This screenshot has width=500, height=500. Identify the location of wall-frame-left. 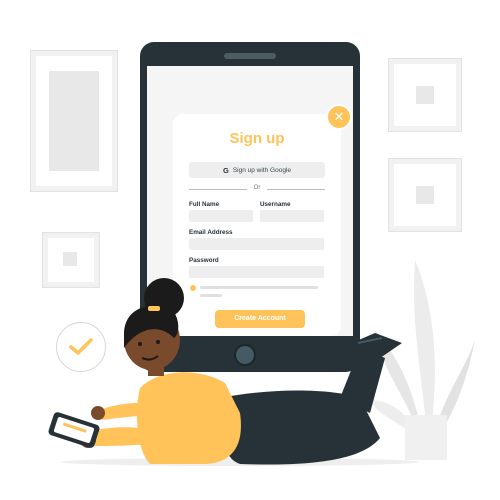
(74, 121).